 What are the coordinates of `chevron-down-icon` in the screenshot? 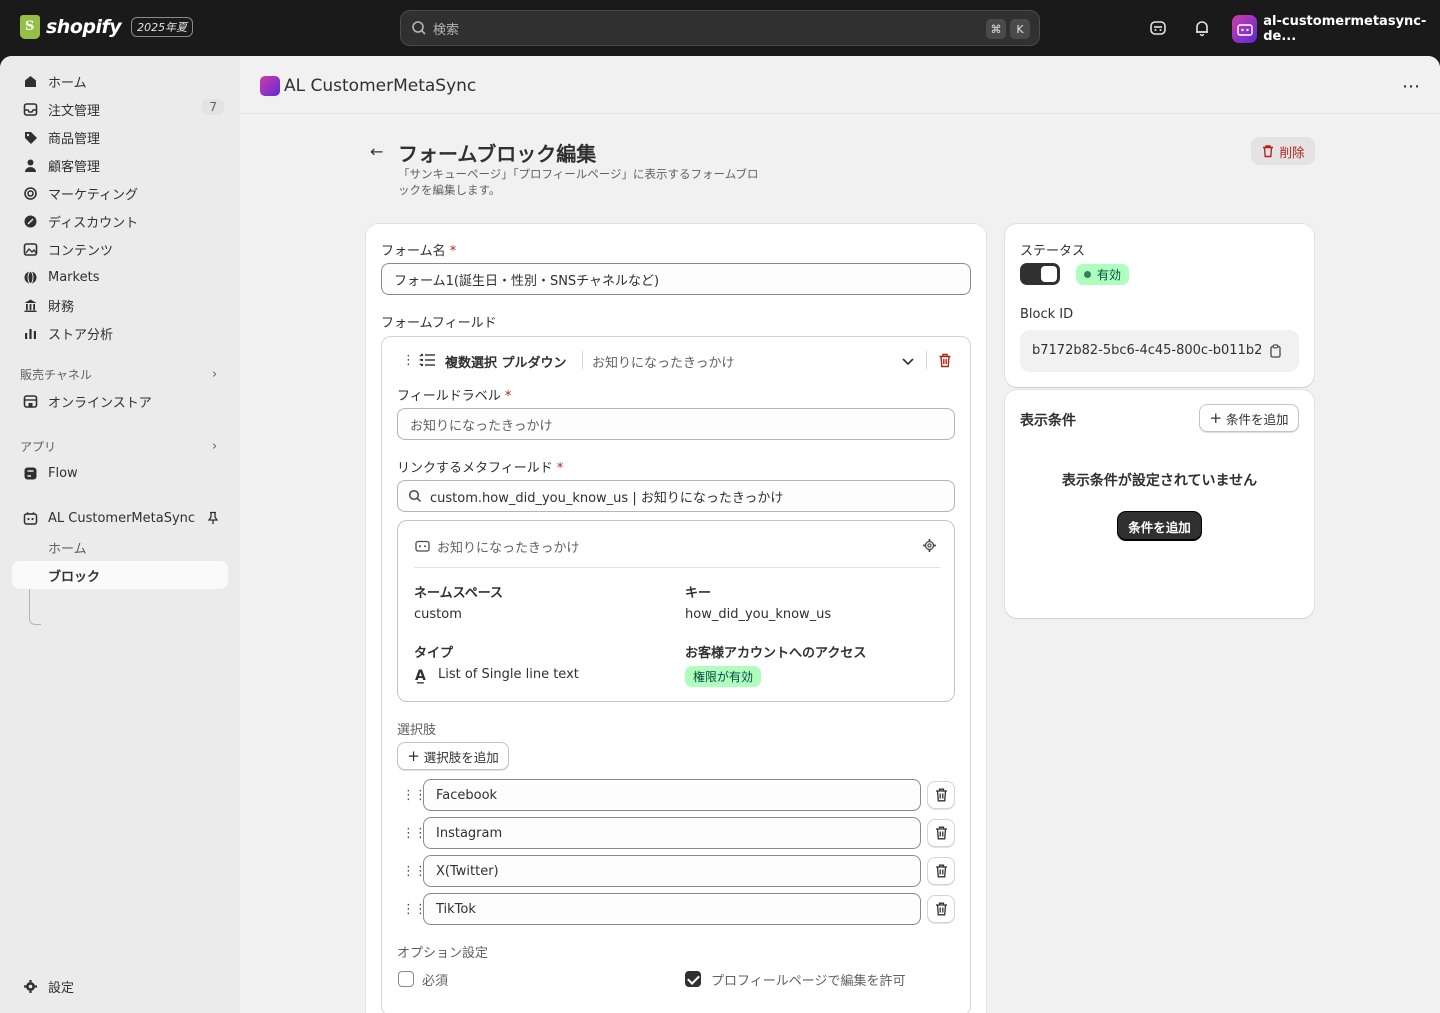 It's located at (908, 362).